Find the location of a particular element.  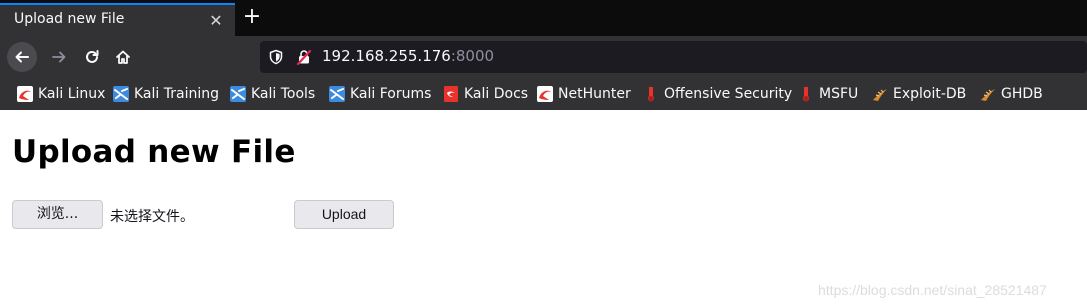

page-title: Upload new File is located at coordinates (154, 152).